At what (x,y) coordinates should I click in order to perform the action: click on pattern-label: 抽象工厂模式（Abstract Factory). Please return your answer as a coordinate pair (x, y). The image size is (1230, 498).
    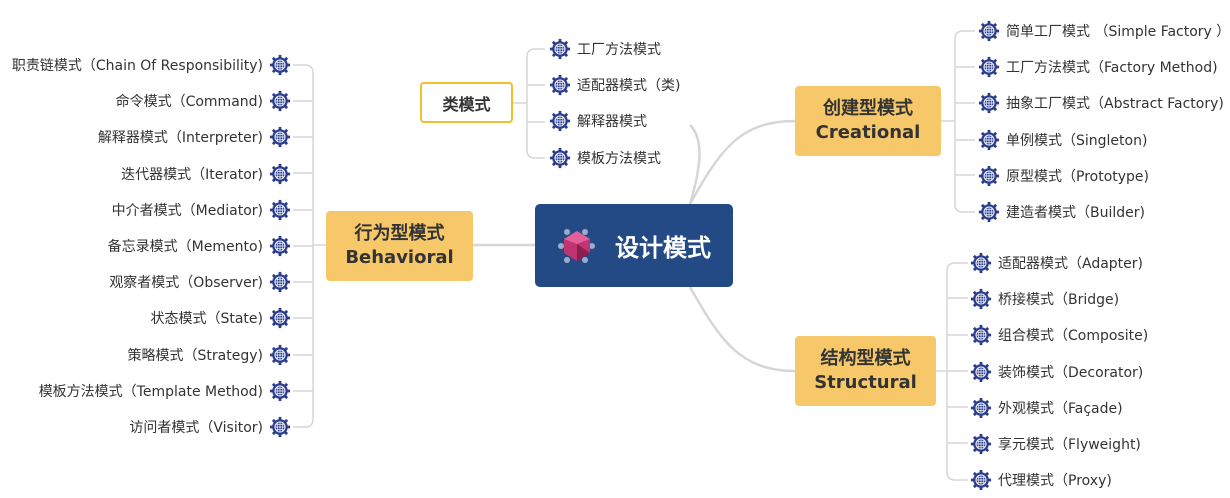
    Looking at the image, I should click on (1115, 104).